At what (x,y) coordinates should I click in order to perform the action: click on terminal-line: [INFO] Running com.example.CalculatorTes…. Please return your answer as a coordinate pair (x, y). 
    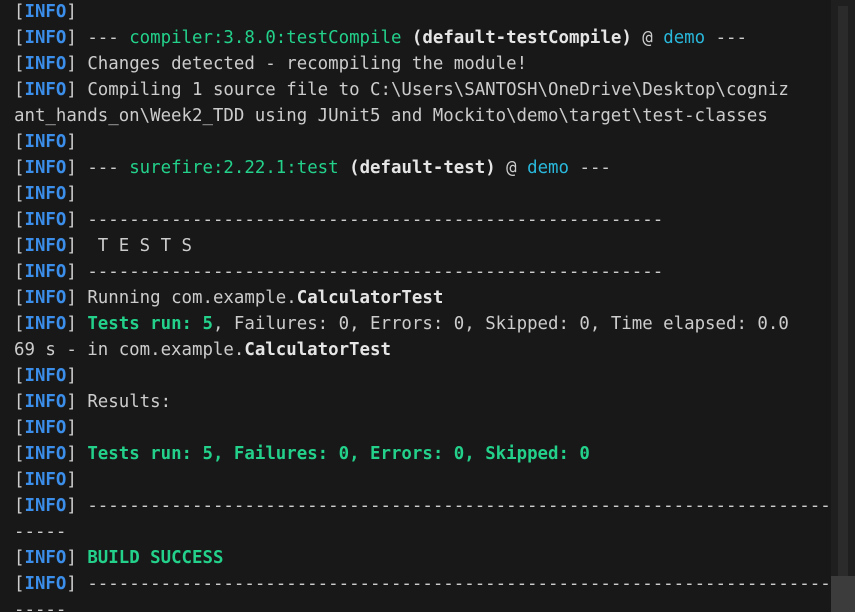
    Looking at the image, I should click on (421, 298).